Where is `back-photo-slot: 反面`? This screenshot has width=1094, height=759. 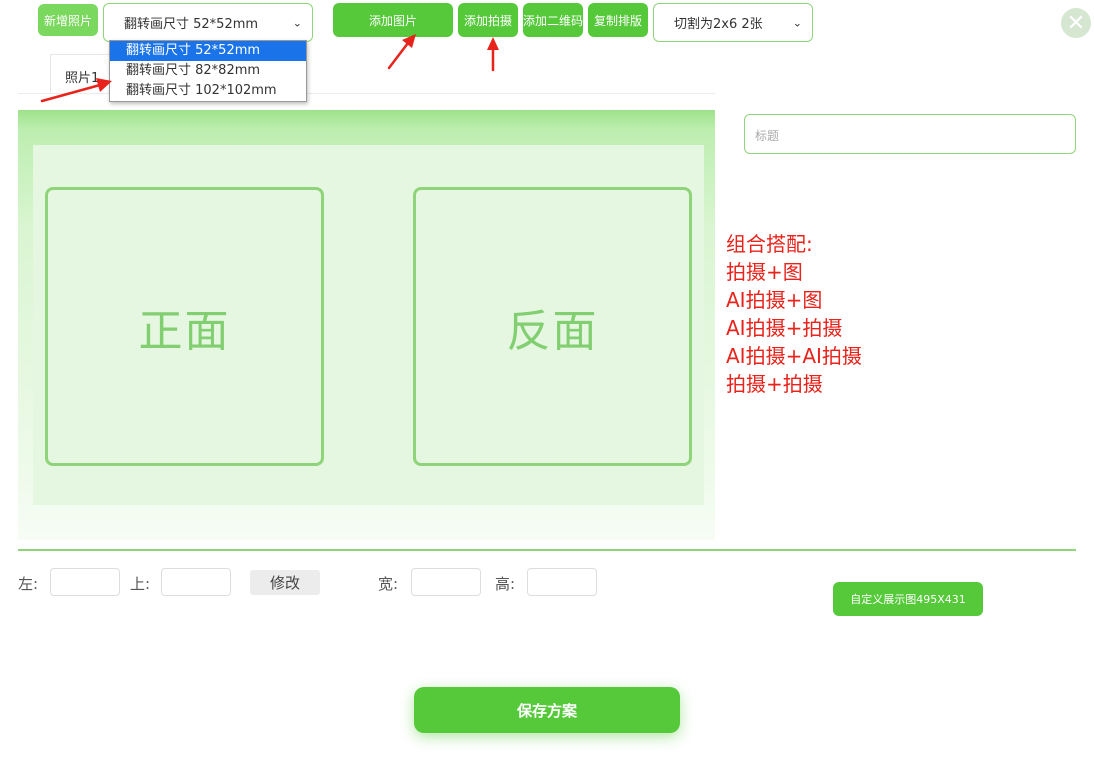 back-photo-slot: 反面 is located at coordinates (552, 326).